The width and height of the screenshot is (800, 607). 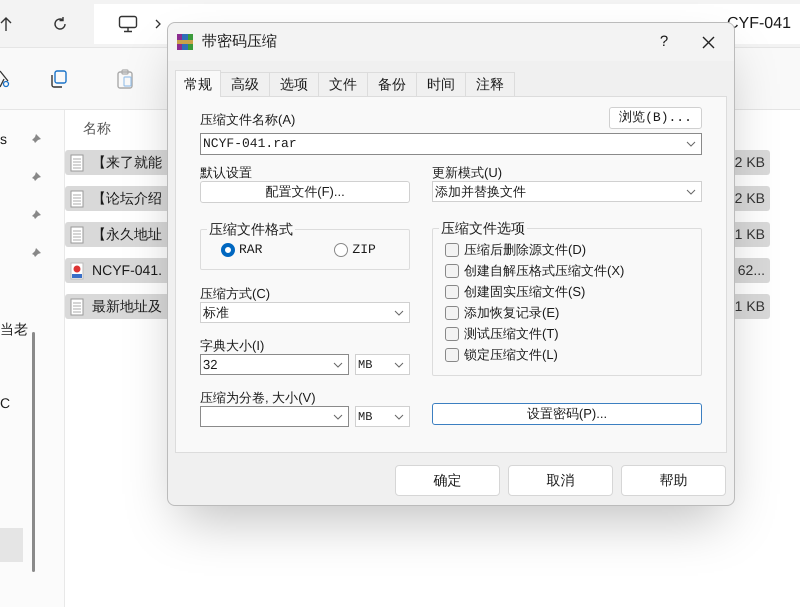 What do you see at coordinates (3, 139) in the screenshot?
I see `nav-item: s` at bounding box center [3, 139].